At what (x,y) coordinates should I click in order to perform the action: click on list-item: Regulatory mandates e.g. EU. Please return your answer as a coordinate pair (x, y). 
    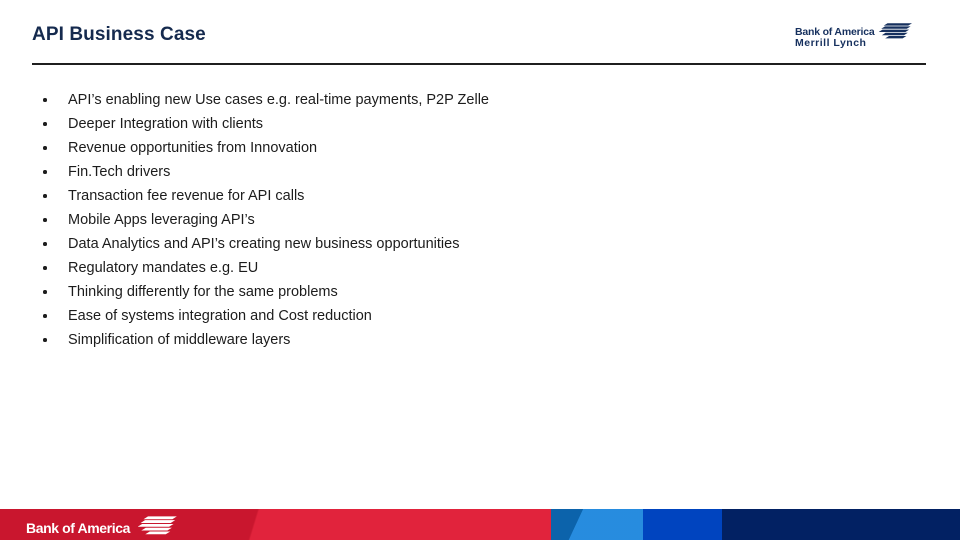
    Looking at the image, I should click on (478, 268).